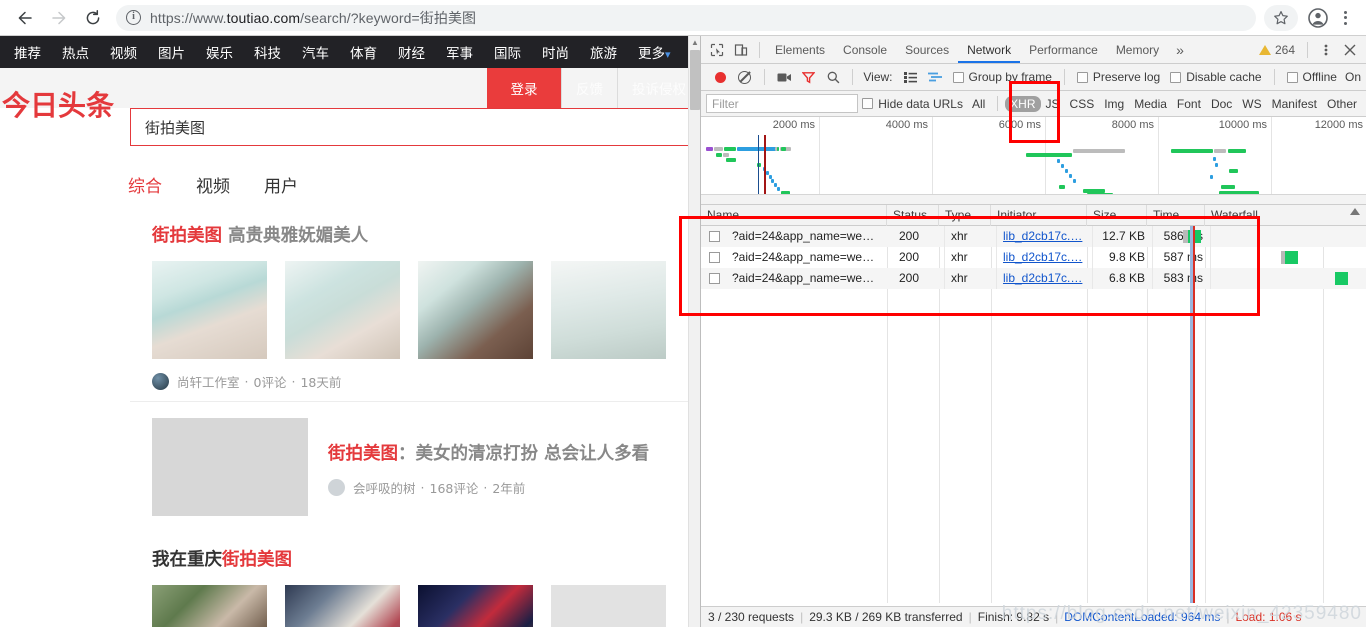 The width and height of the screenshot is (1366, 627). Describe the element at coordinates (1281, 17) in the screenshot. I see `bookmark-star-icon` at that location.